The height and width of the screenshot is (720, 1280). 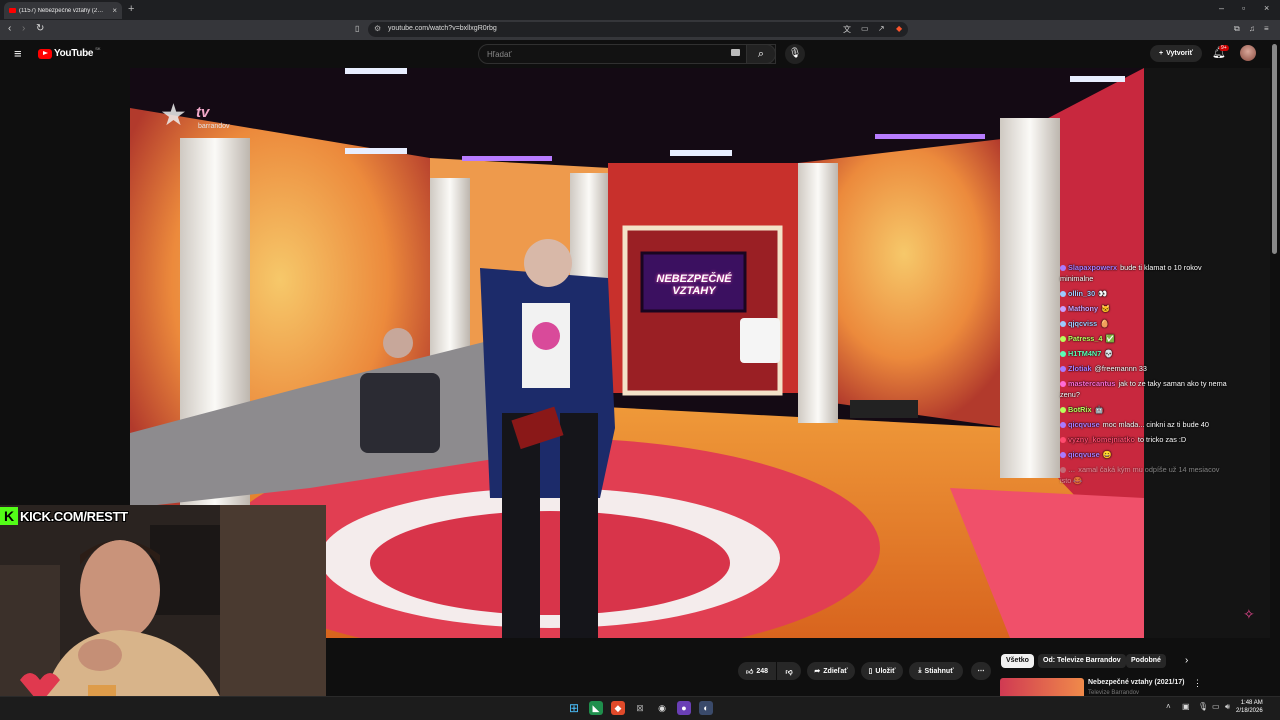 I want to click on youtube-favicon-icon, so click(x=12, y=10).